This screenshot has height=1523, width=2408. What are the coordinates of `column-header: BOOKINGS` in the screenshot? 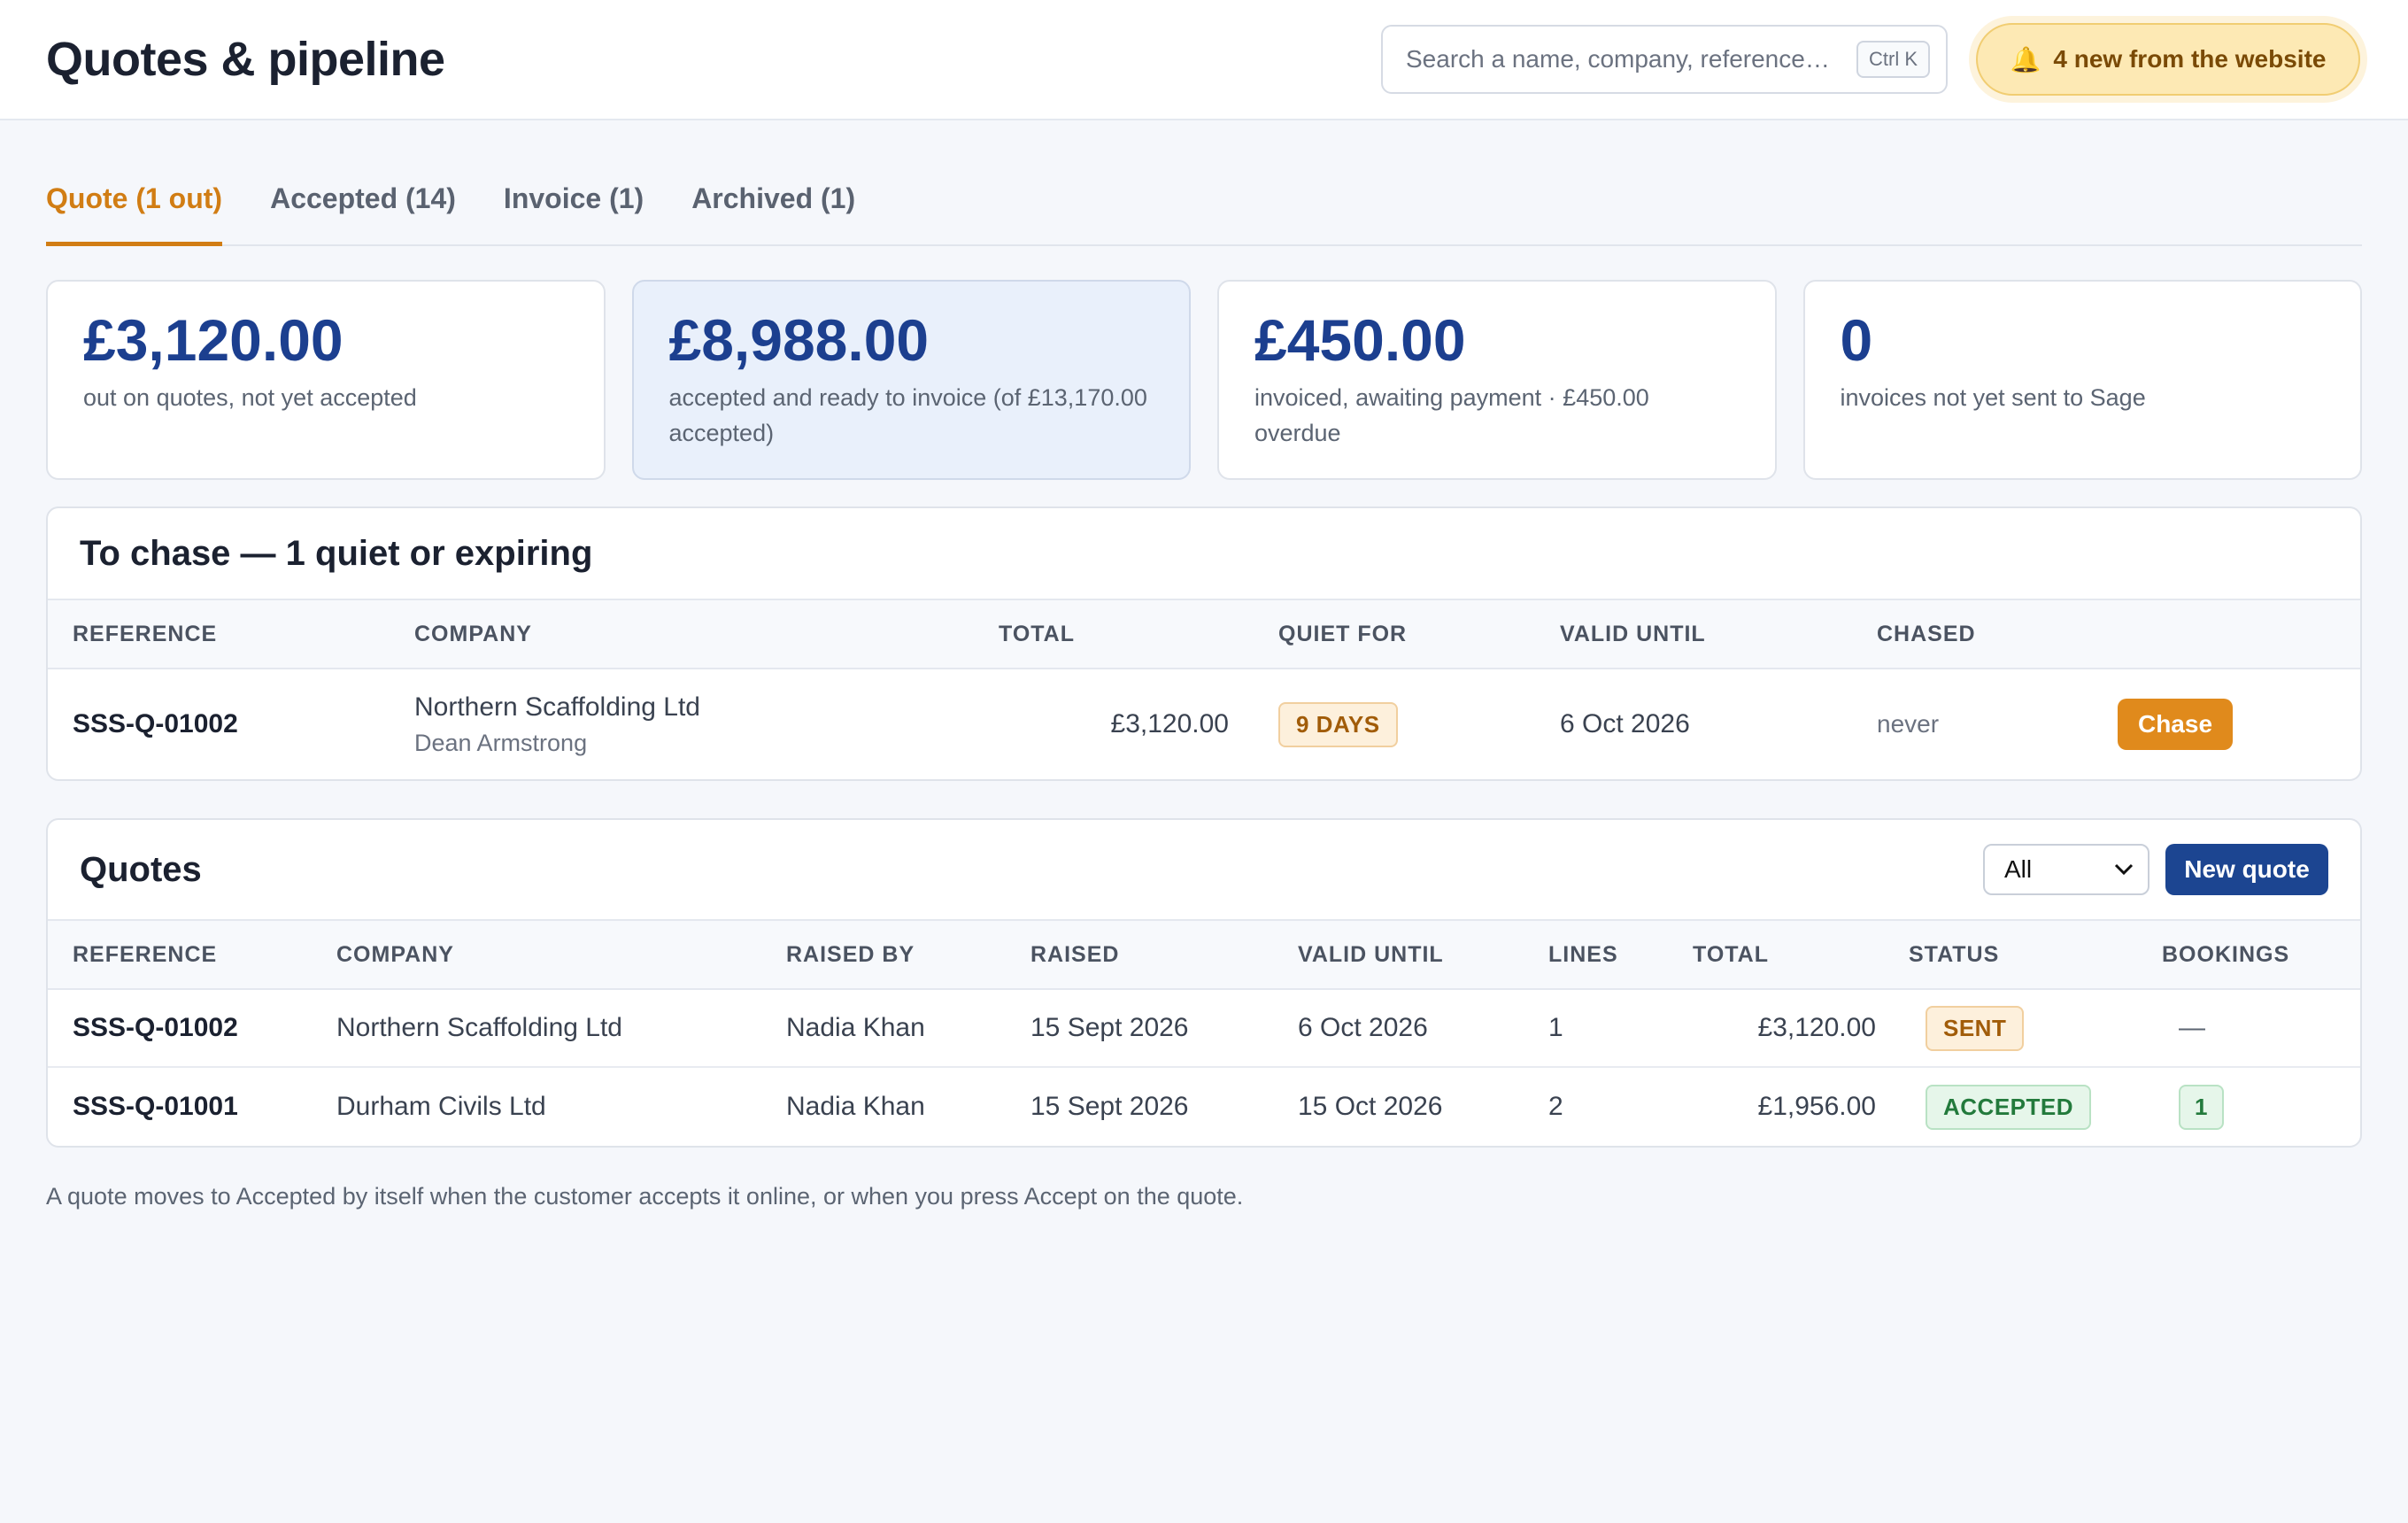 It's located at (2226, 954).